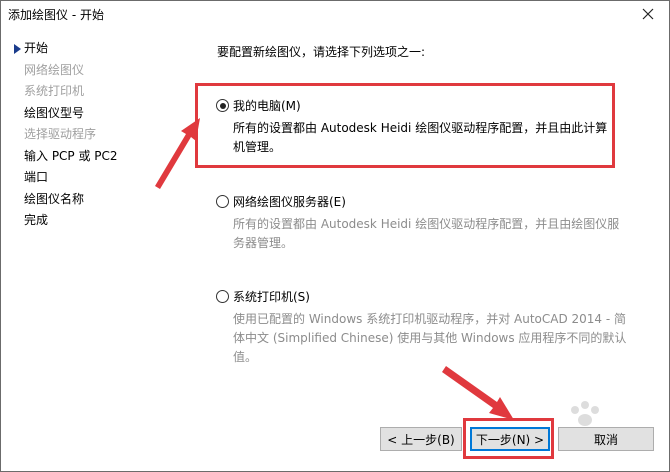 The image size is (670, 472). I want to click on watermark-paw-icon, so click(585, 413).